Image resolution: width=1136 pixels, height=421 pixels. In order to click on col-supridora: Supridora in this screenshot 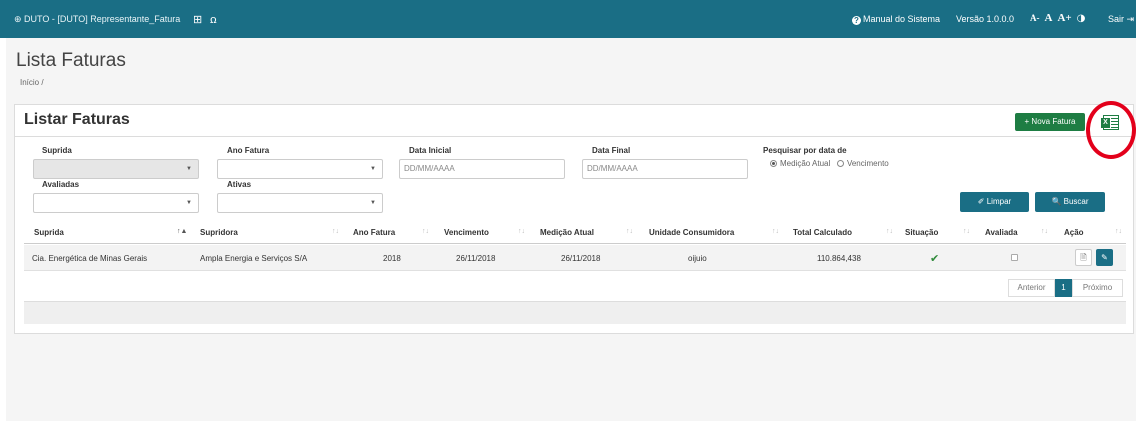, I will do `click(219, 232)`.